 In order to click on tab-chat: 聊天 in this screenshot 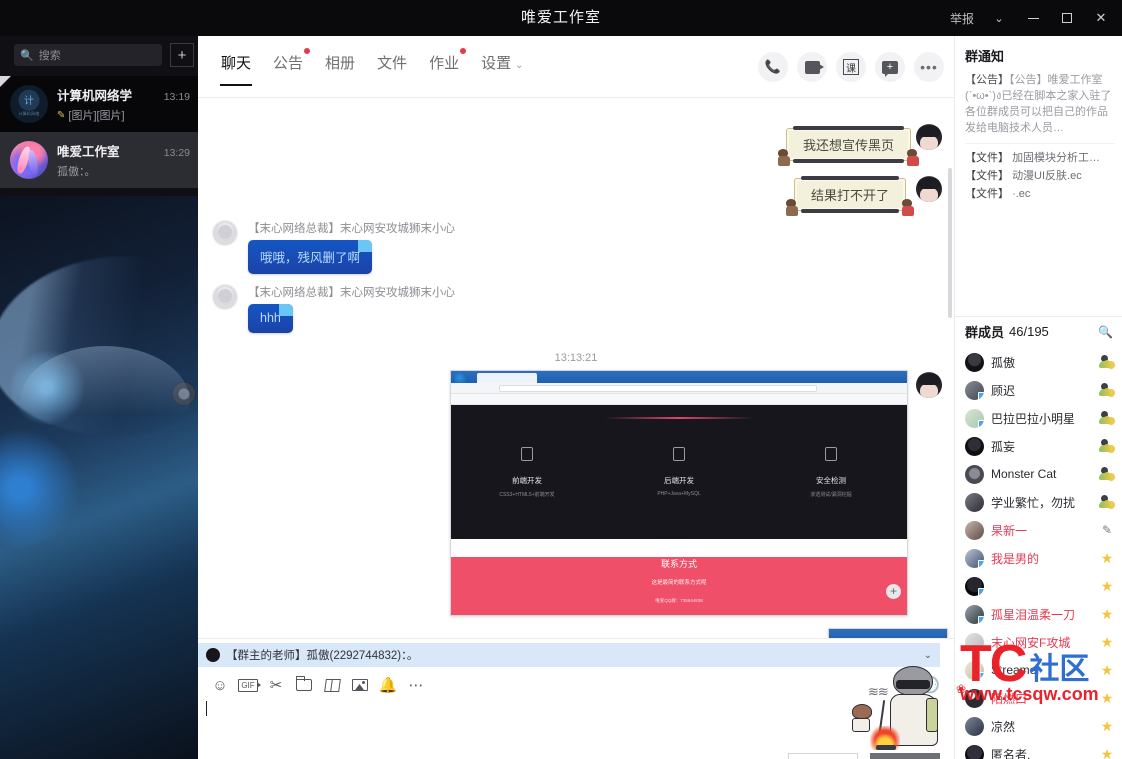, I will do `click(236, 69)`.